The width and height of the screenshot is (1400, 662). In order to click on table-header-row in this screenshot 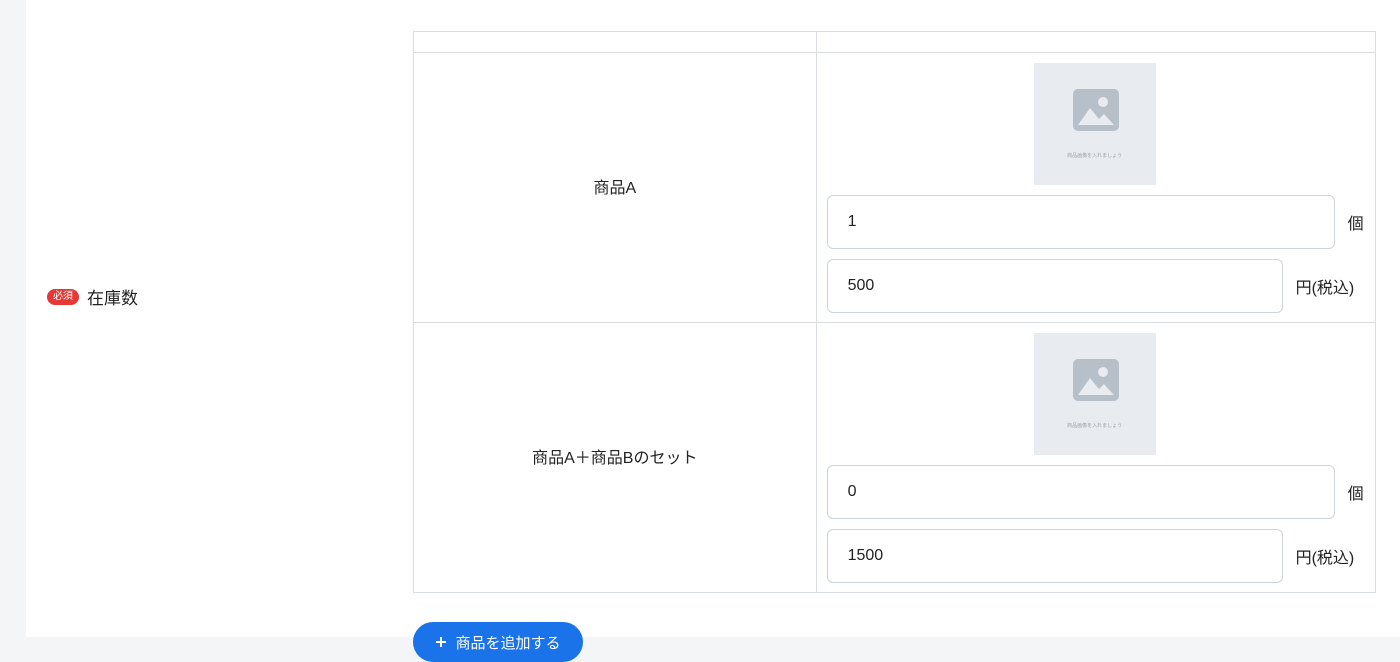, I will do `click(895, 42)`.